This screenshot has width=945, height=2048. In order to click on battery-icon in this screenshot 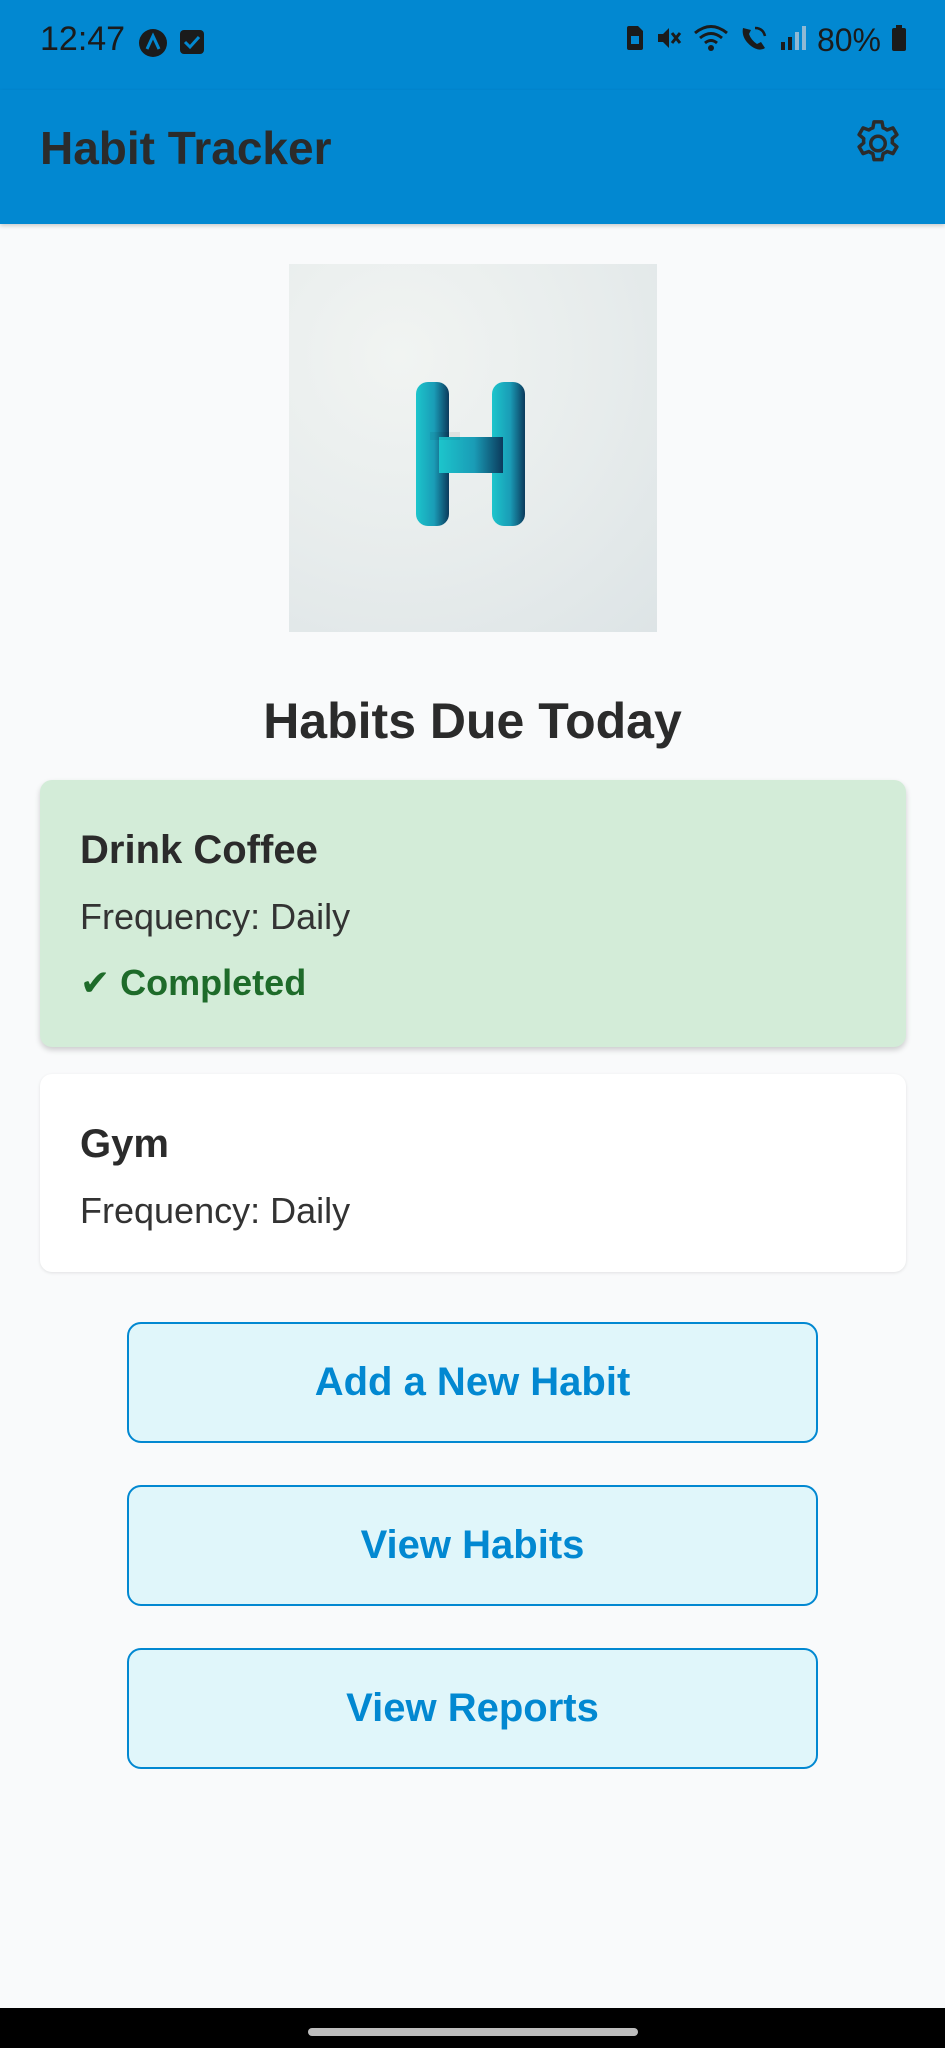, I will do `click(899, 40)`.